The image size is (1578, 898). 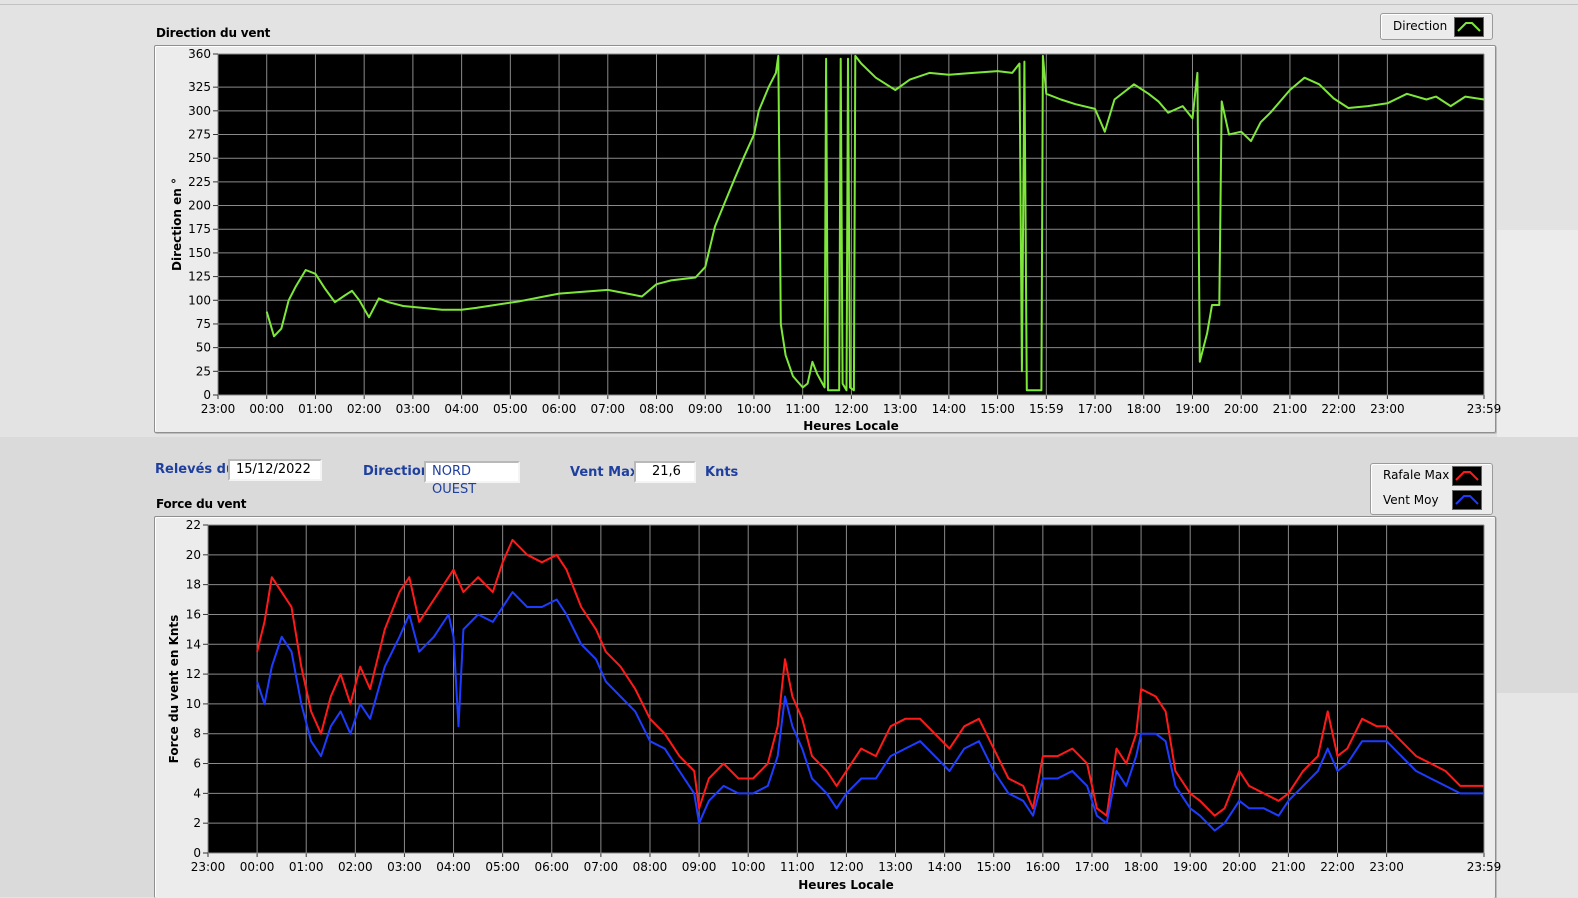 What do you see at coordinates (1141, 867) in the screenshot?
I see `x-tick-label: 18:00` at bounding box center [1141, 867].